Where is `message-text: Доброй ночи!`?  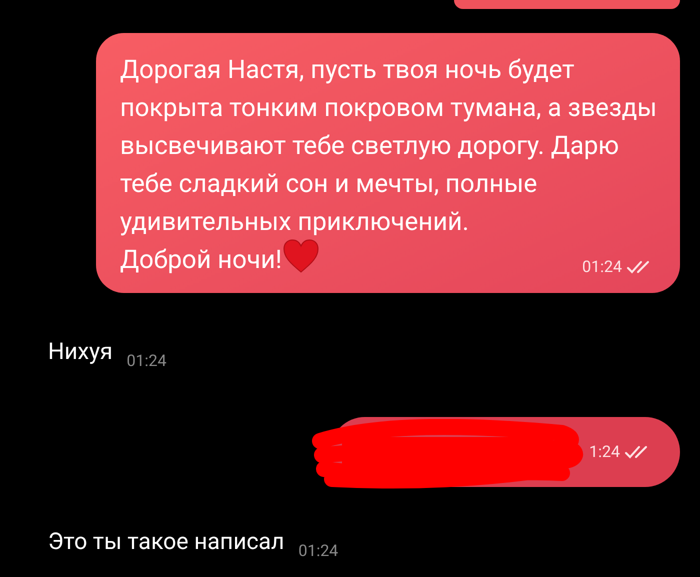 message-text: Доброй ночи! is located at coordinates (201, 260).